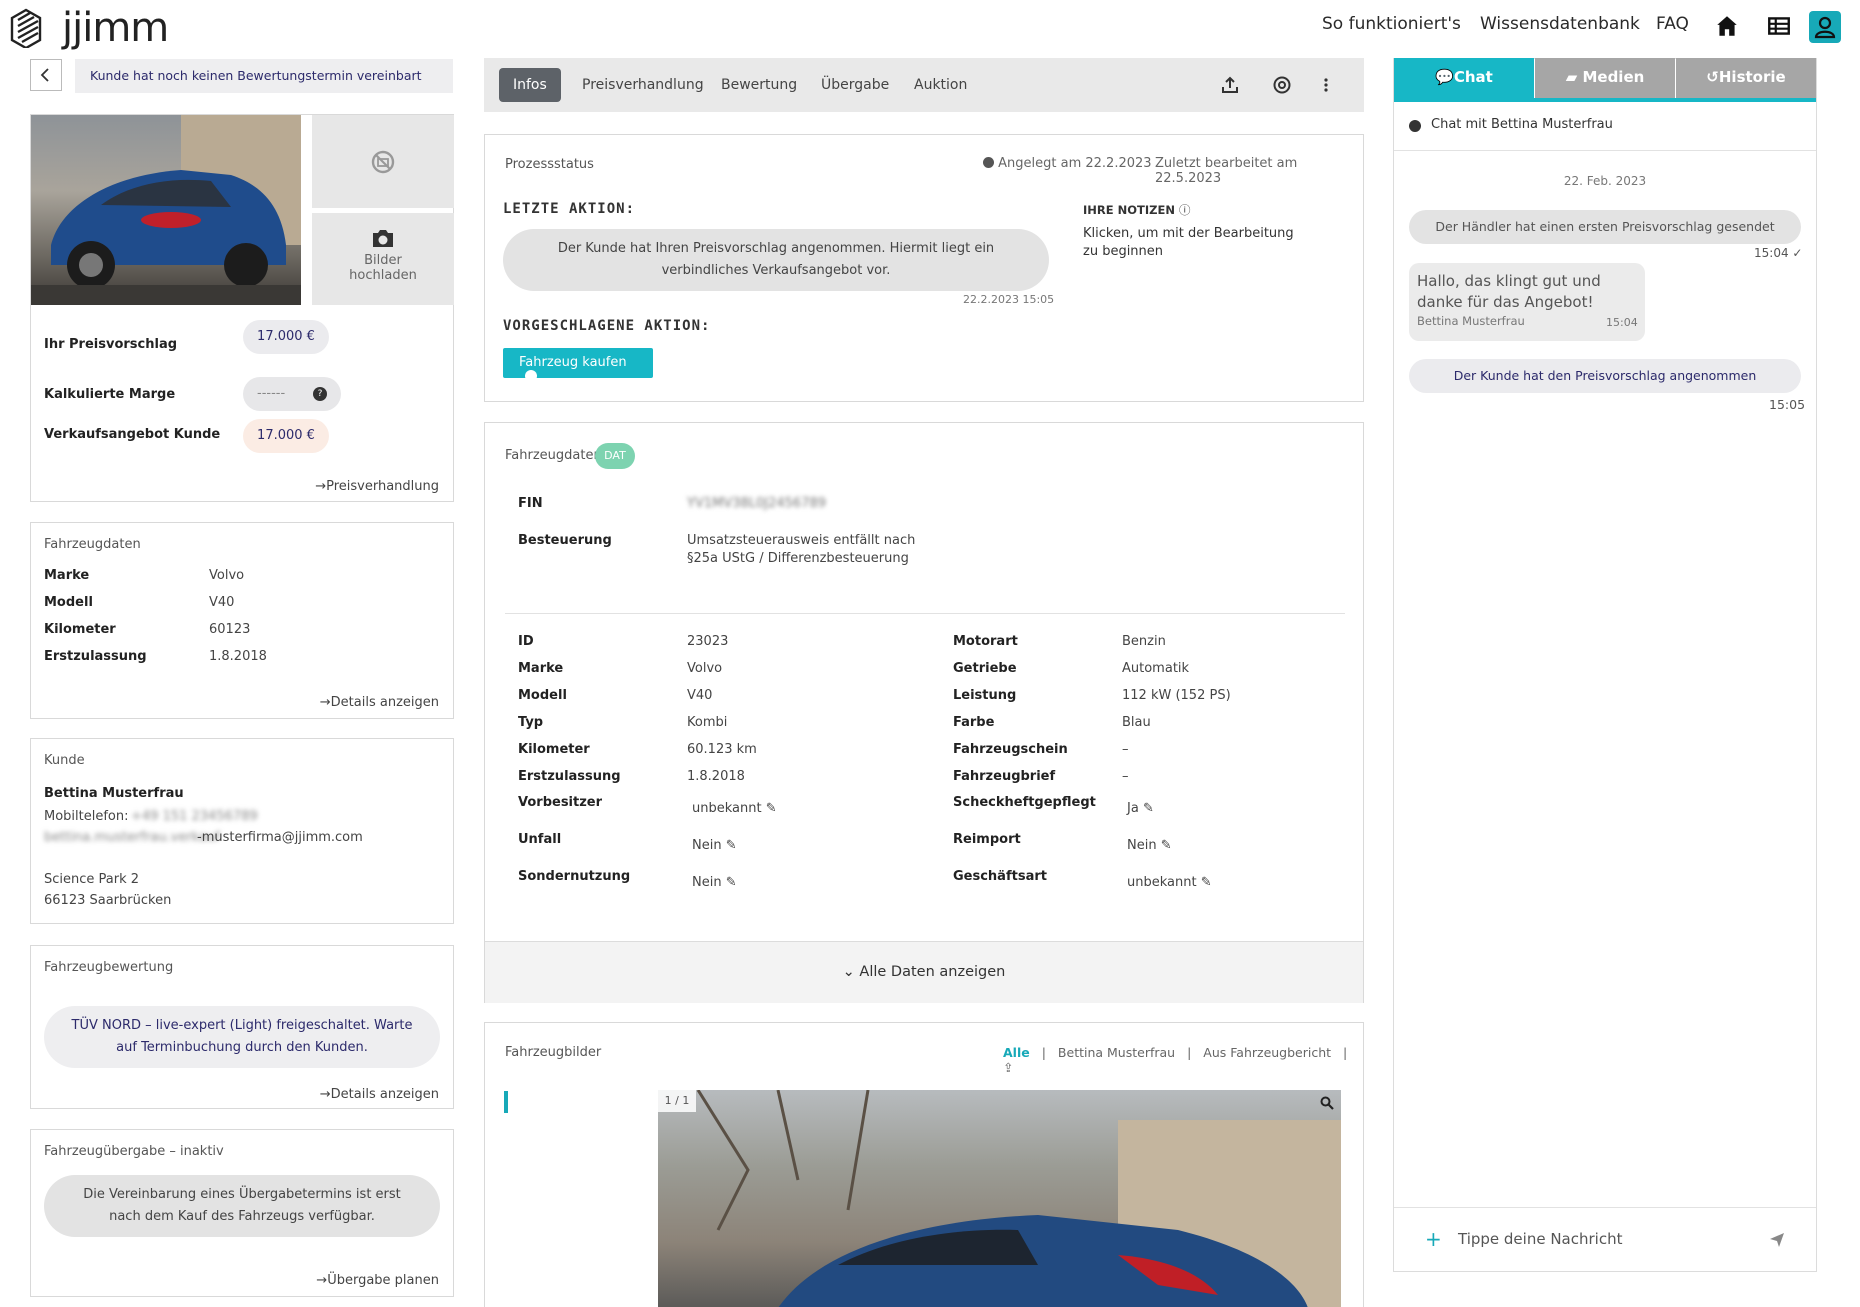  What do you see at coordinates (1010, 749) in the screenshot?
I see `vd-label-registration-doc: Fahrzeugschein` at bounding box center [1010, 749].